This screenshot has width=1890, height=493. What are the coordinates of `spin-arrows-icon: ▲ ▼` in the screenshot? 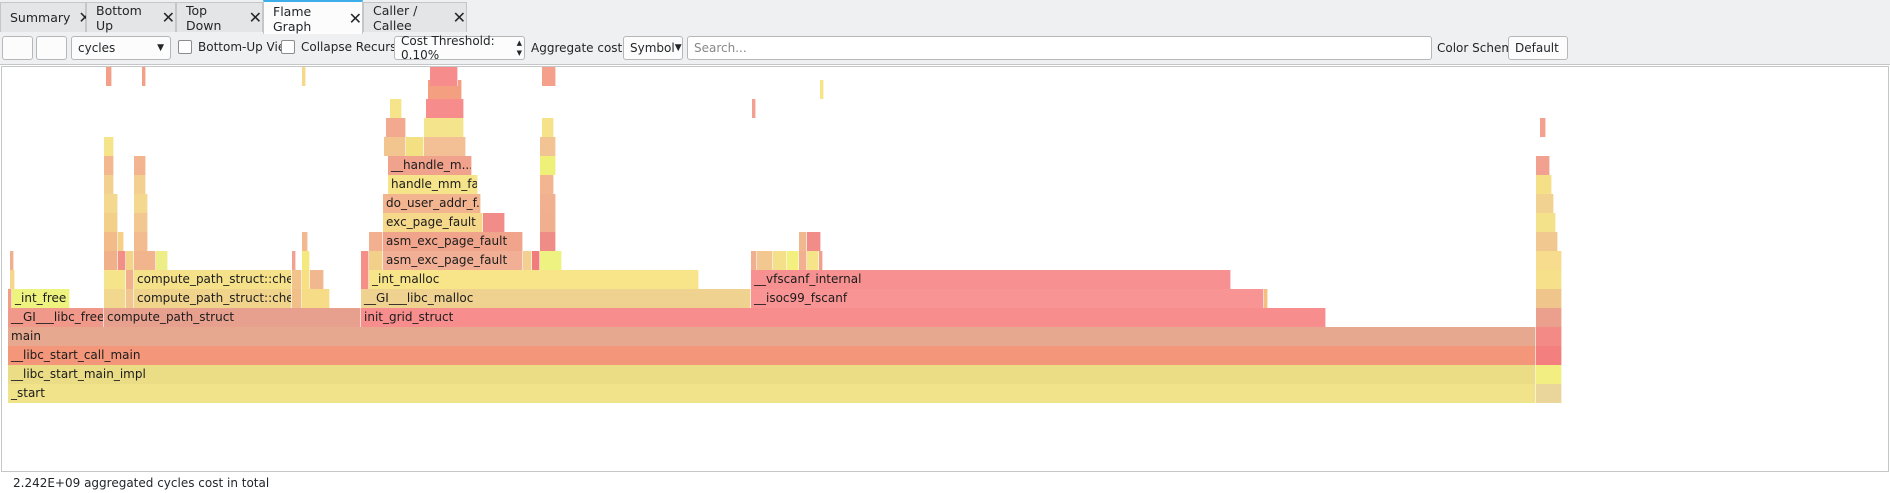 It's located at (519, 48).